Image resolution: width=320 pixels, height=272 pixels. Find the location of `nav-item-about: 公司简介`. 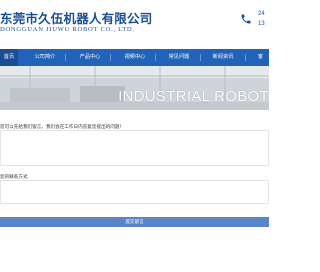

nav-item-about: 公司简介 is located at coordinates (45, 57).